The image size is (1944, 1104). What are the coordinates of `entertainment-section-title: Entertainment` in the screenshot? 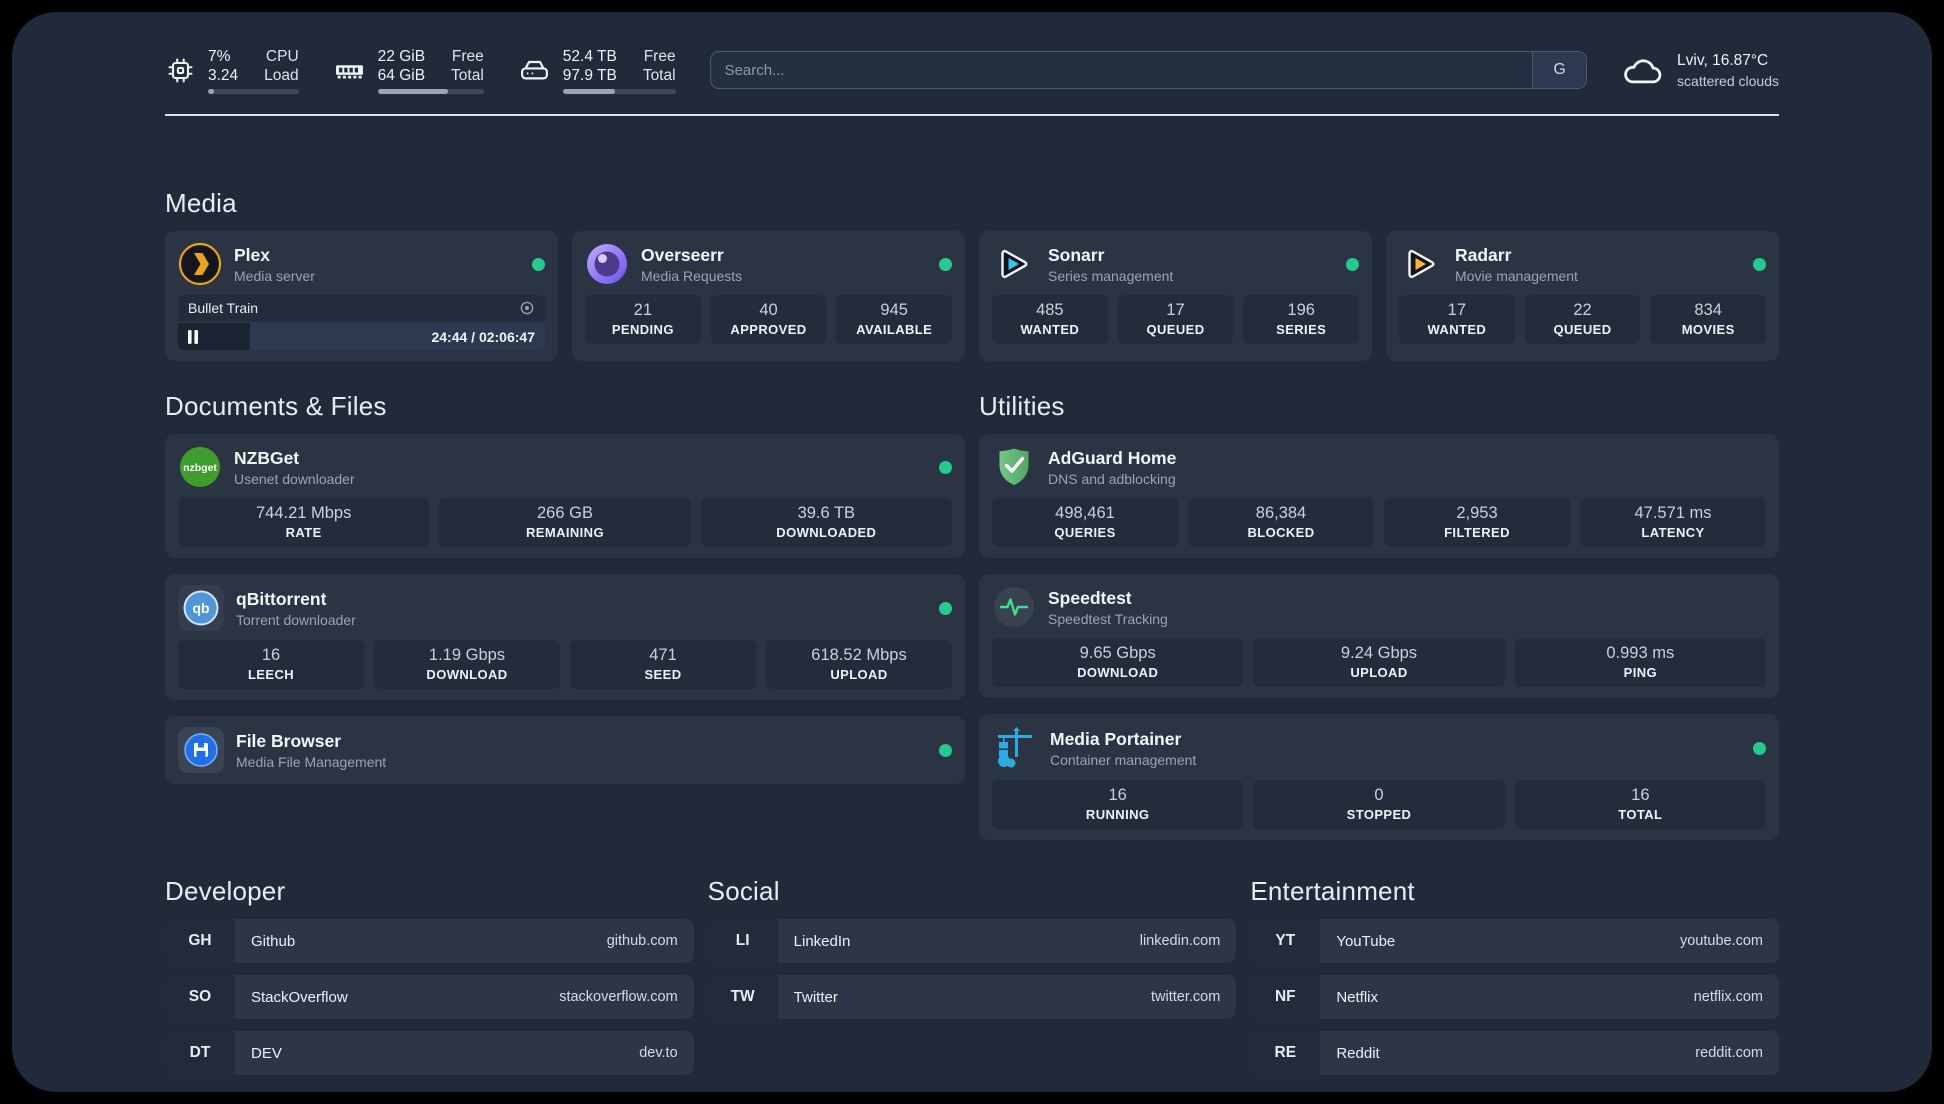 It's located at (1332, 891).